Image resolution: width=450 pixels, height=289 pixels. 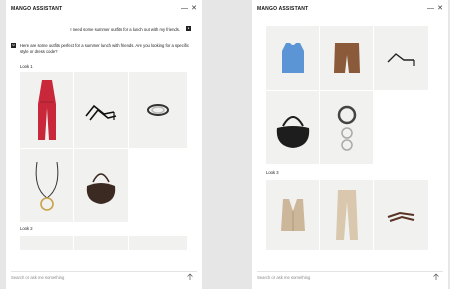 I want to click on blue-vest-image, so click(x=292, y=58).